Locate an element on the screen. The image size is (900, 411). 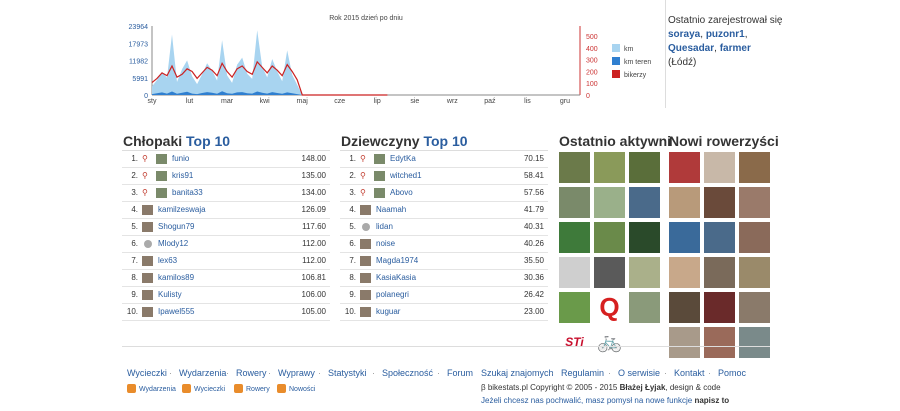
user-link: kris91 is located at coordinates (182, 176).